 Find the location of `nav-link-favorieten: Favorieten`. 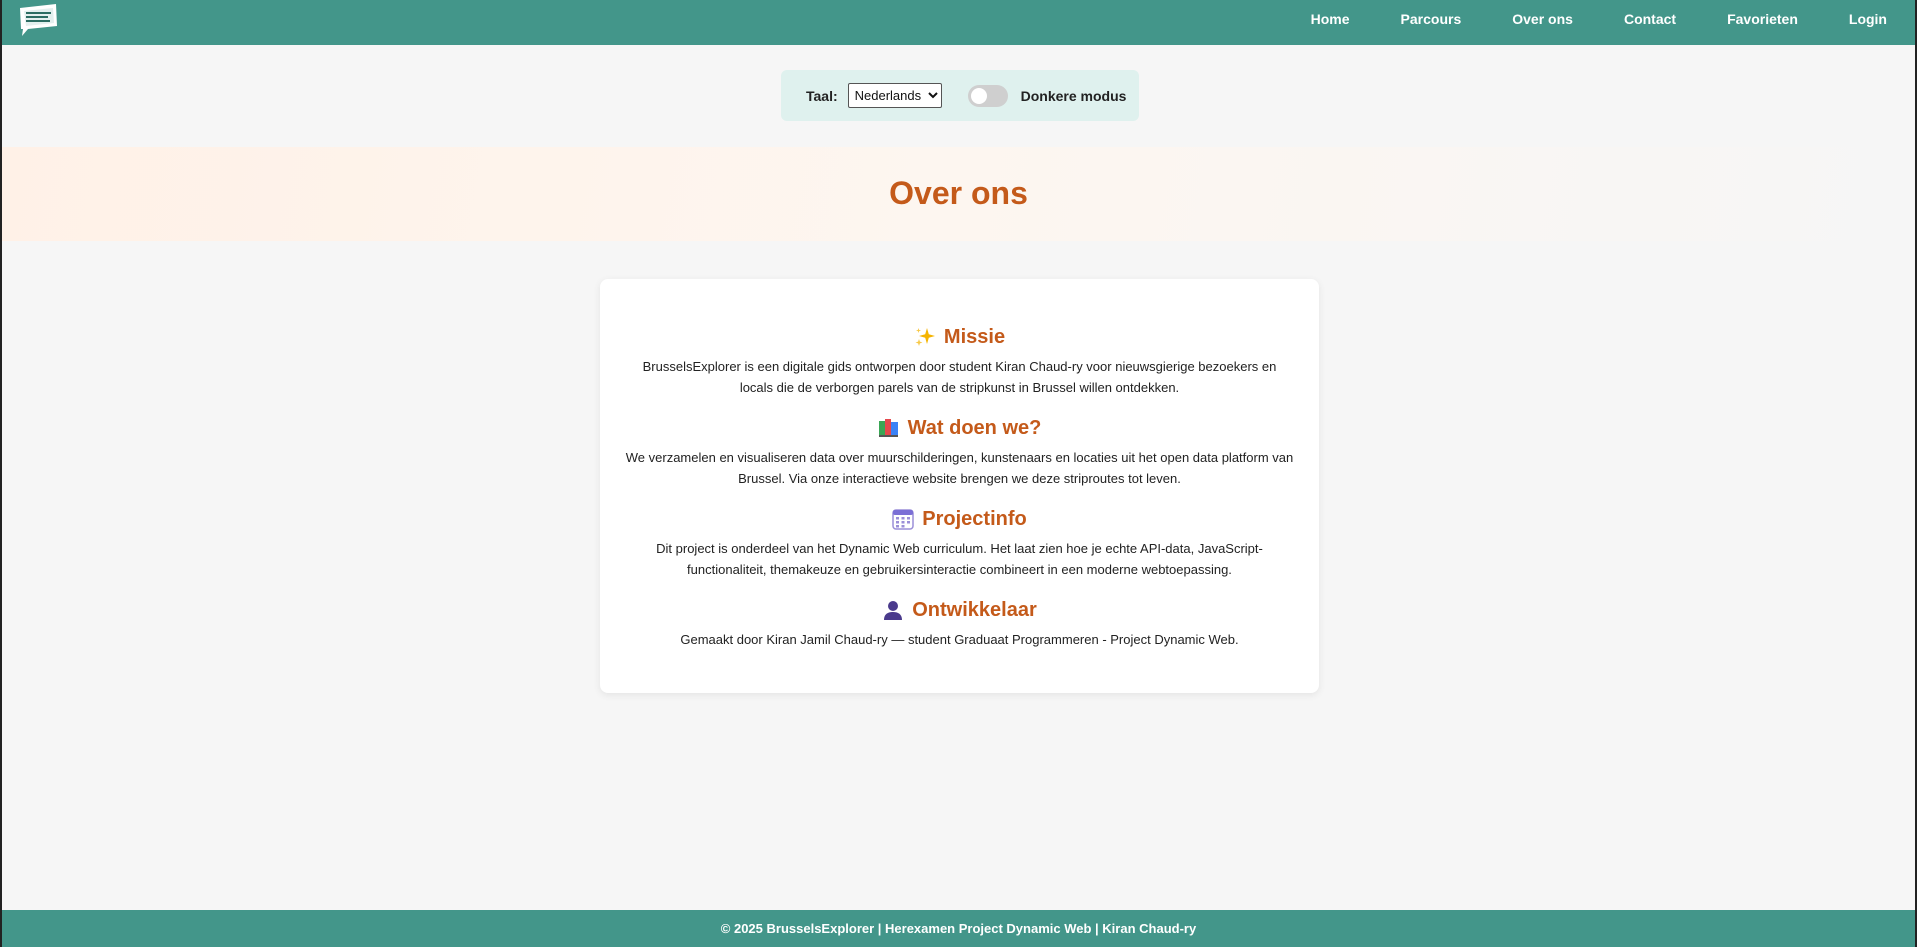

nav-link-favorieten: Favorieten is located at coordinates (1762, 19).